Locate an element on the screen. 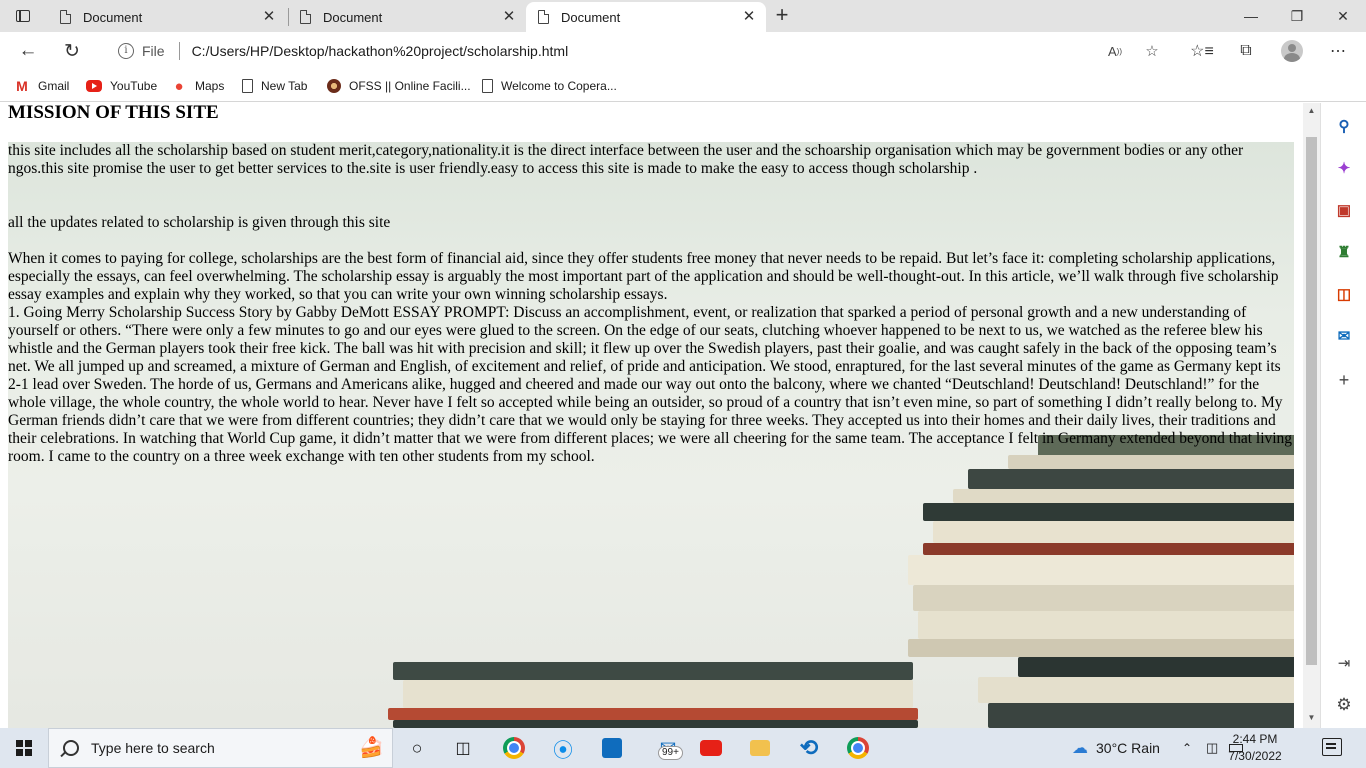  minimize-button: — is located at coordinates (1251, 16).